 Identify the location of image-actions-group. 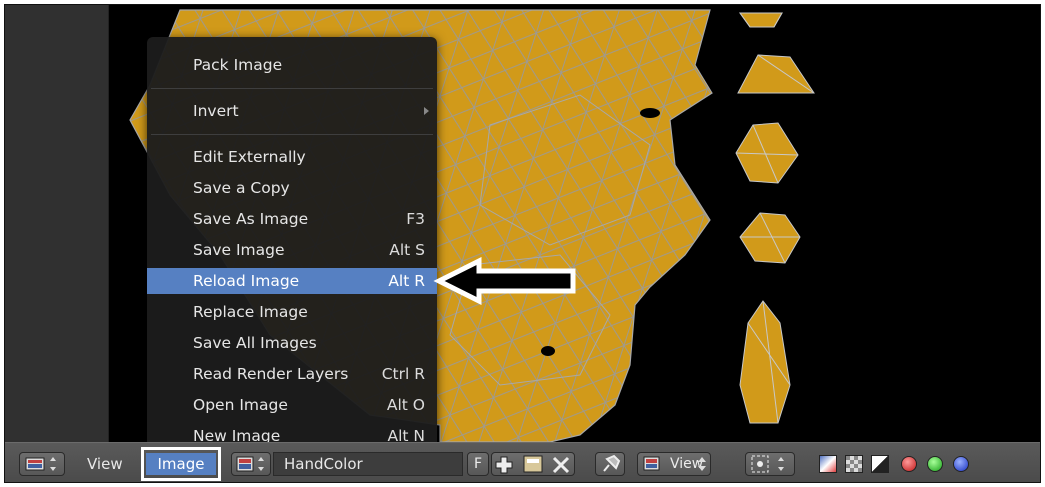
(533, 464).